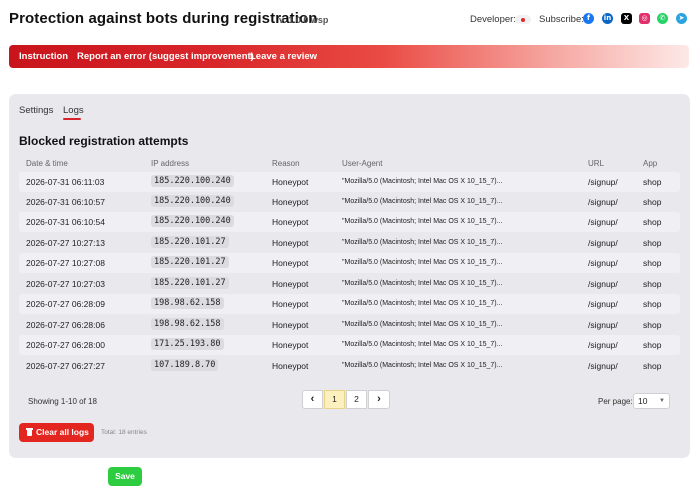 The width and height of the screenshot is (700, 495). Describe the element at coordinates (596, 163) in the screenshot. I see `column-header-url: URL` at that location.